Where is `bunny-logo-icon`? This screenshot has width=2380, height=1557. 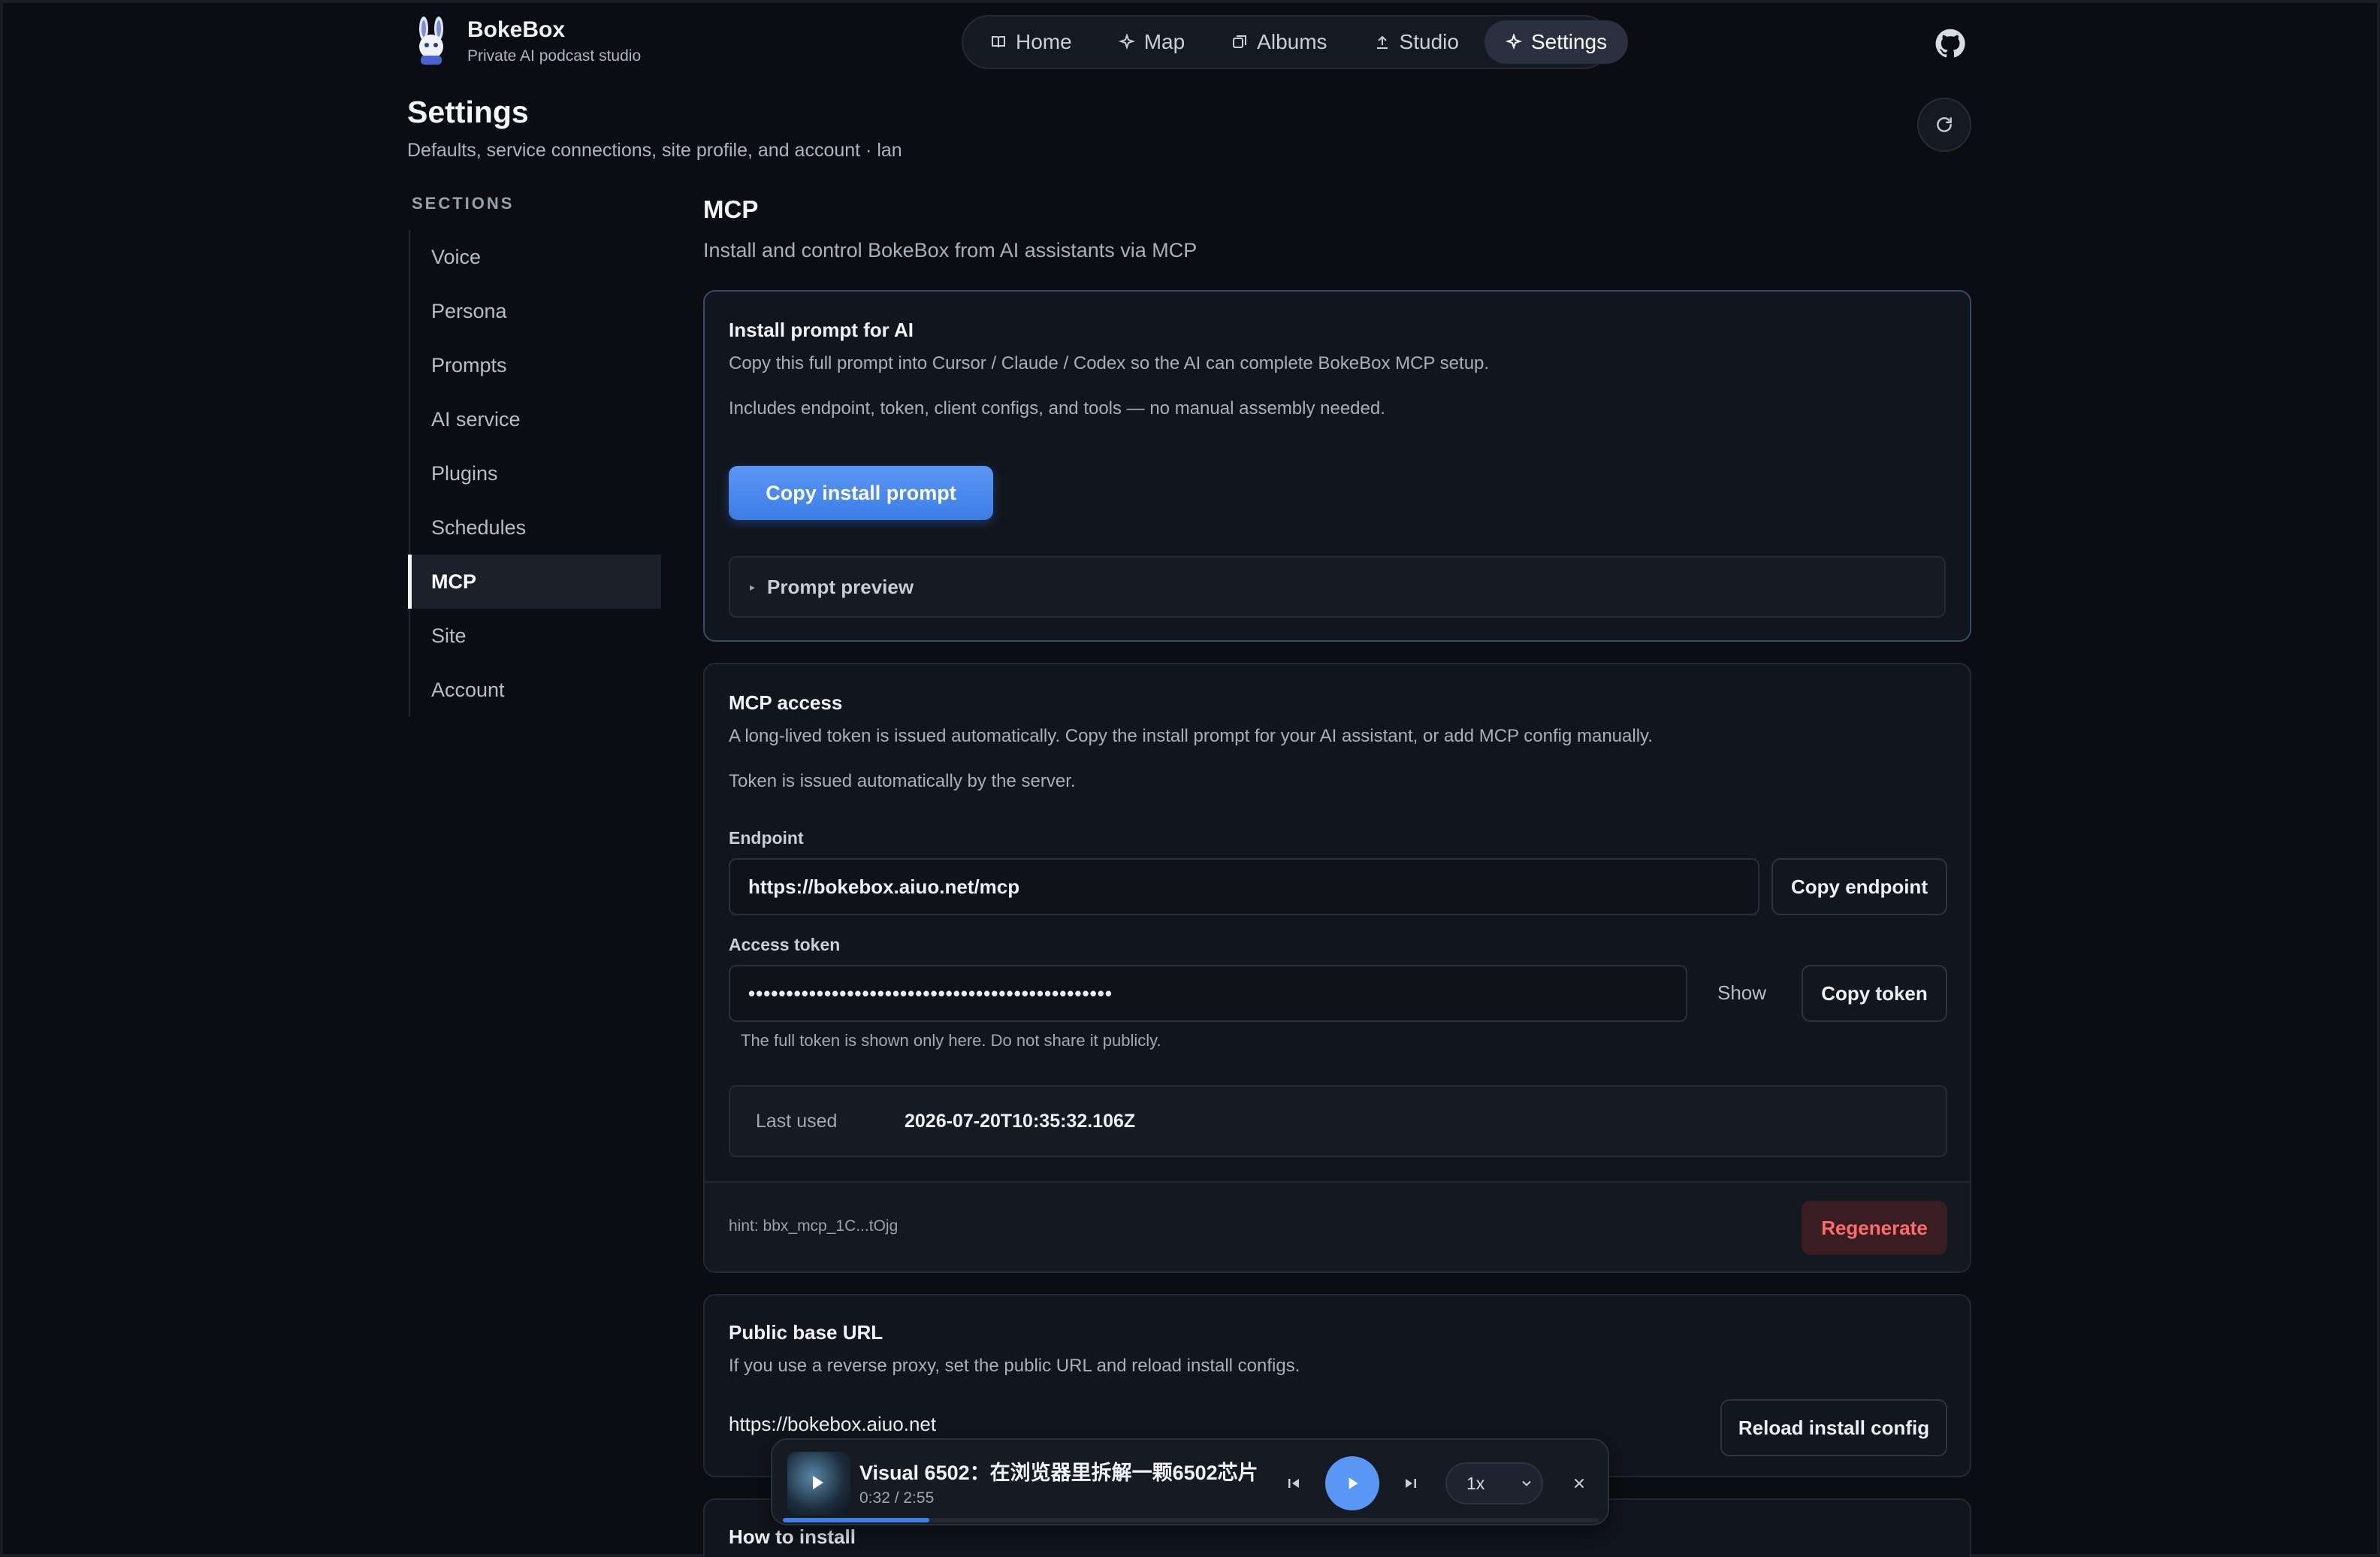
bunny-logo-icon is located at coordinates (431, 41).